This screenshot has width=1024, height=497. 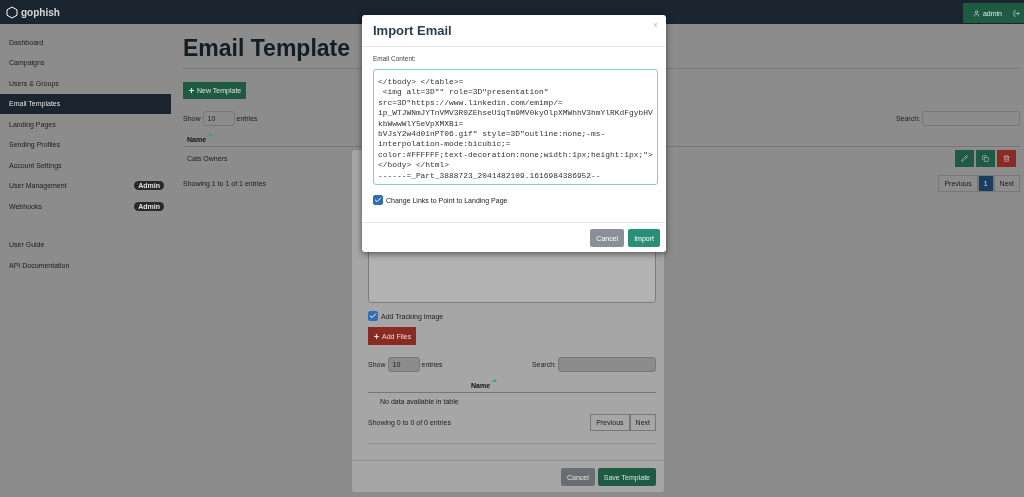 I want to click on copy-icon, so click(x=985, y=158).